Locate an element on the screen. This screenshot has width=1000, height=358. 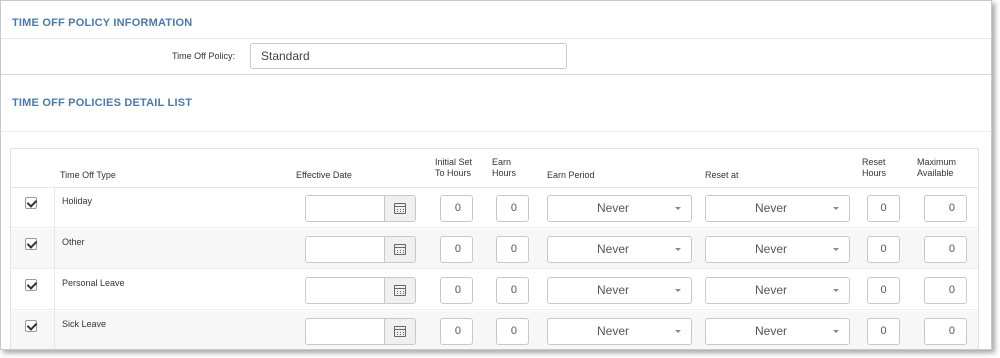
header-earn-hours-line1: Earn is located at coordinates (502, 162).